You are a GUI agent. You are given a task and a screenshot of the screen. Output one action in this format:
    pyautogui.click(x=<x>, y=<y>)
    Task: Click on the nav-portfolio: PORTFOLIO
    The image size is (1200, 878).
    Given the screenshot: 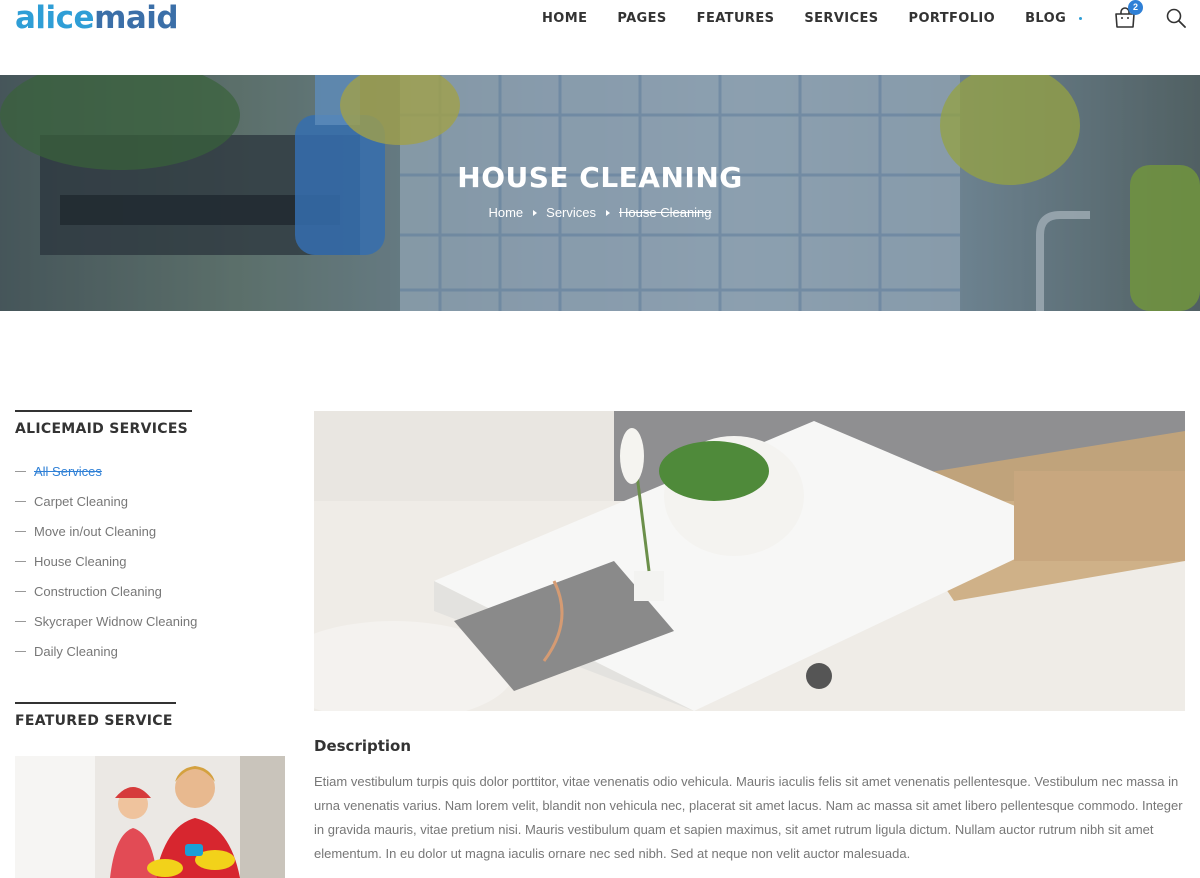 What is the action you would take?
    pyautogui.click(x=952, y=19)
    